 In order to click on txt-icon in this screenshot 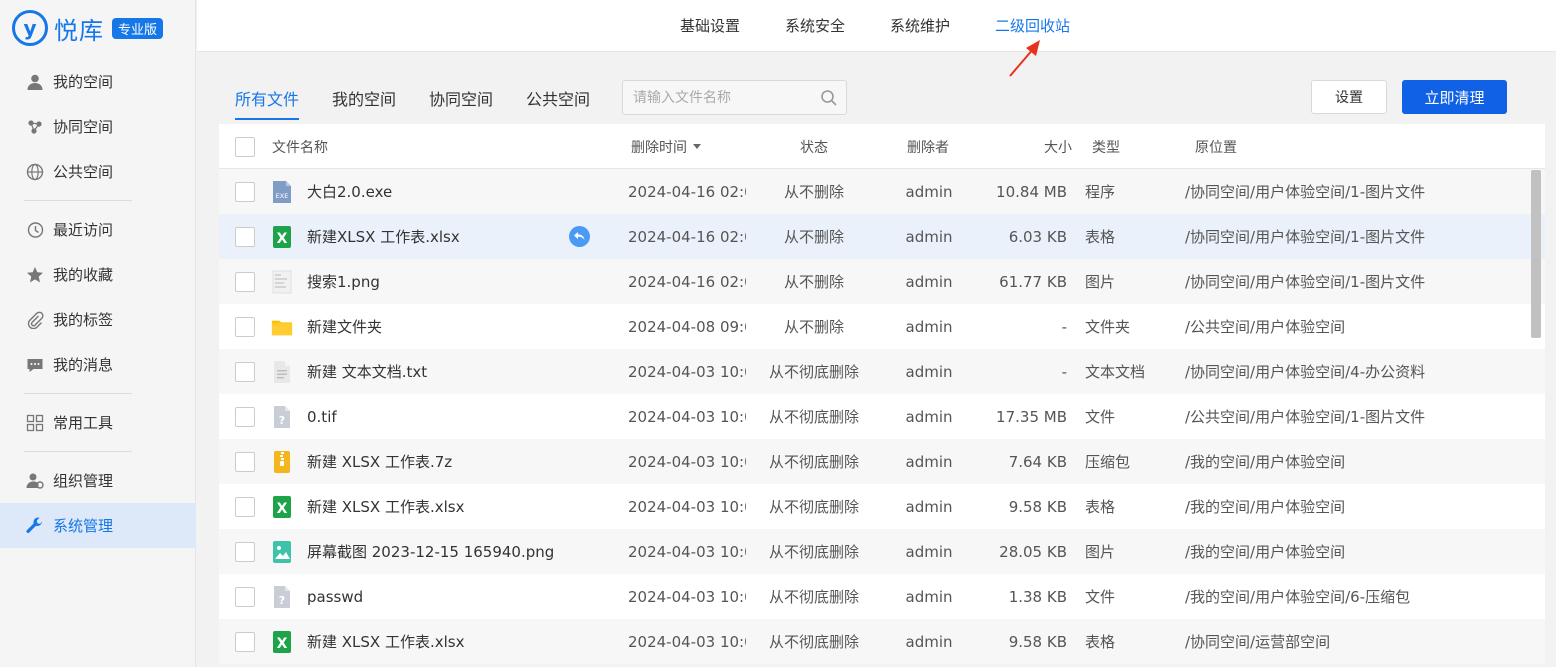, I will do `click(282, 371)`.